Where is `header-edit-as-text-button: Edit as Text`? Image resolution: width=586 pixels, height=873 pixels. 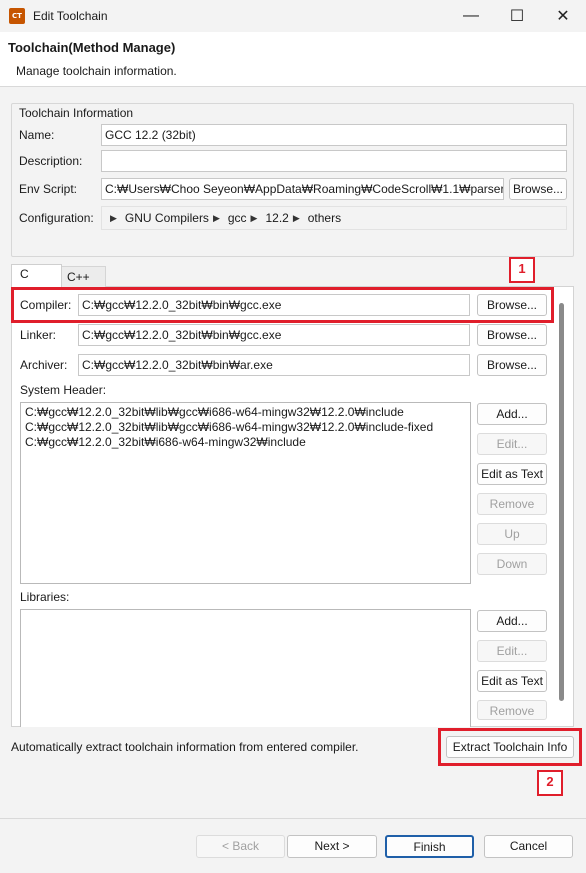 header-edit-as-text-button: Edit as Text is located at coordinates (512, 474).